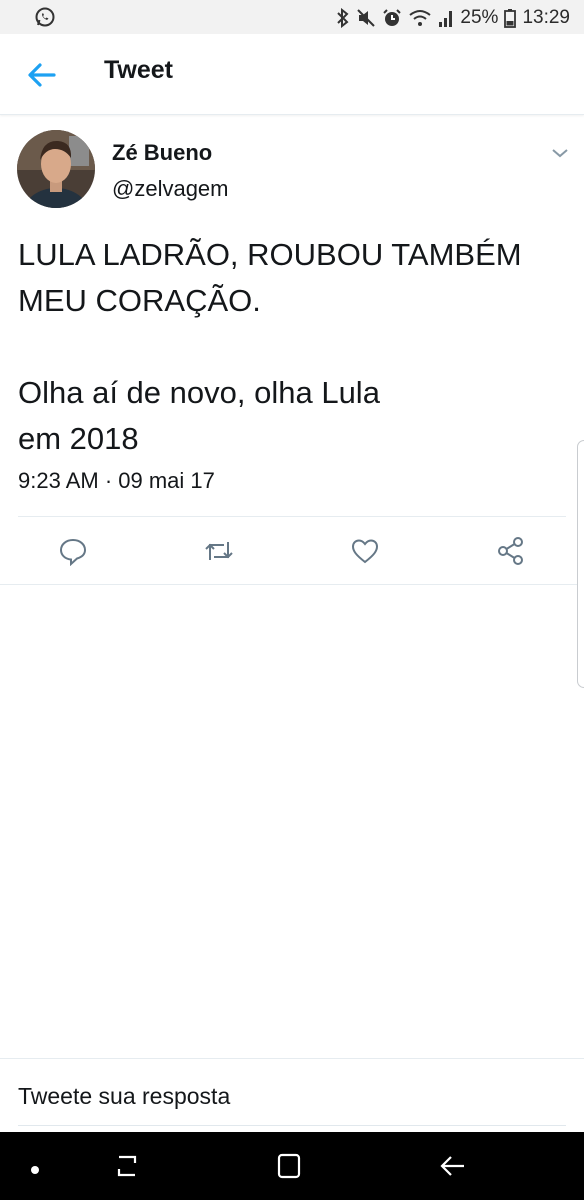 The image size is (584, 1200). What do you see at coordinates (42, 75) in the screenshot?
I see `arrow-left-icon` at bounding box center [42, 75].